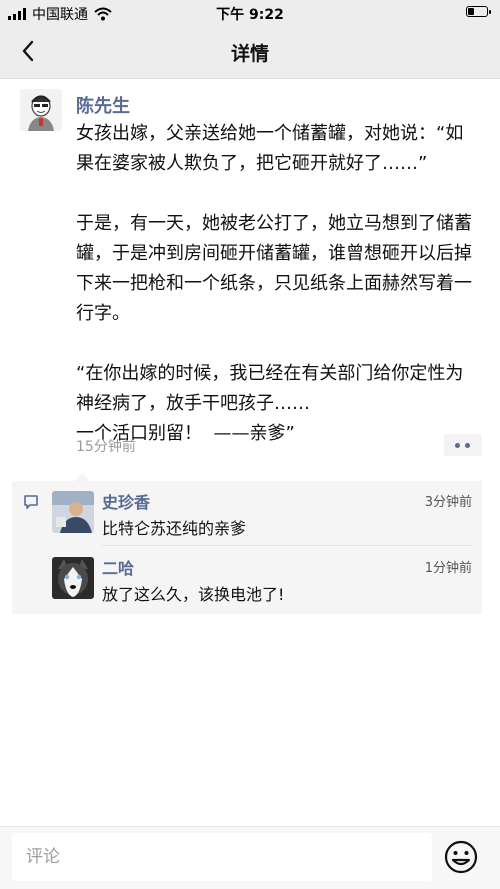 The height and width of the screenshot is (889, 500). I want to click on page-title: 详情, so click(249, 54).